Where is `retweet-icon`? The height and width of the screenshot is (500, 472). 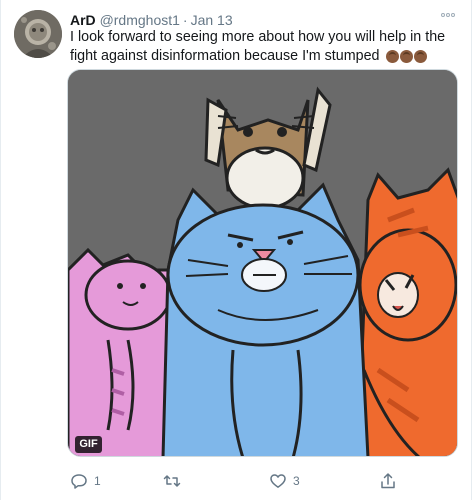
retweet-icon is located at coordinates (172, 481).